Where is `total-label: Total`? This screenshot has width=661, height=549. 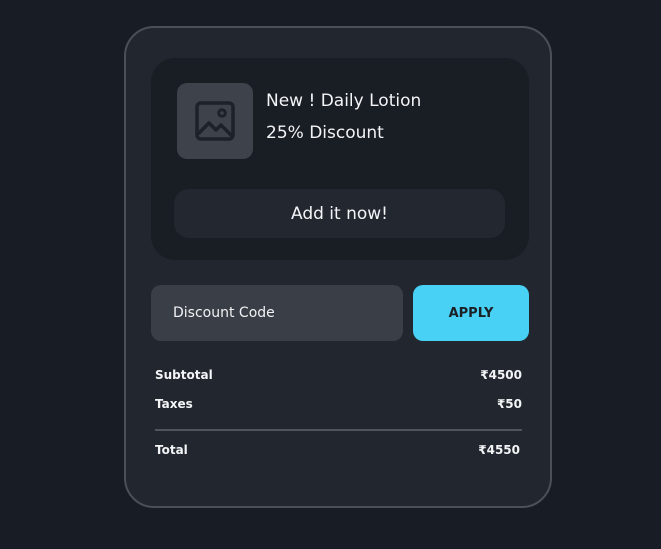 total-label: Total is located at coordinates (171, 450).